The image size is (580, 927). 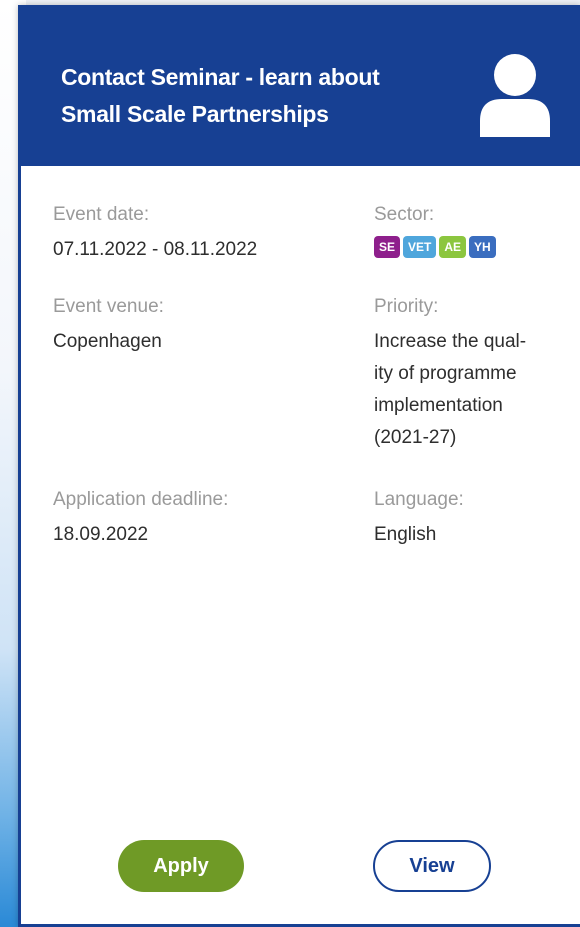 I want to click on language-value: English, so click(x=405, y=534).